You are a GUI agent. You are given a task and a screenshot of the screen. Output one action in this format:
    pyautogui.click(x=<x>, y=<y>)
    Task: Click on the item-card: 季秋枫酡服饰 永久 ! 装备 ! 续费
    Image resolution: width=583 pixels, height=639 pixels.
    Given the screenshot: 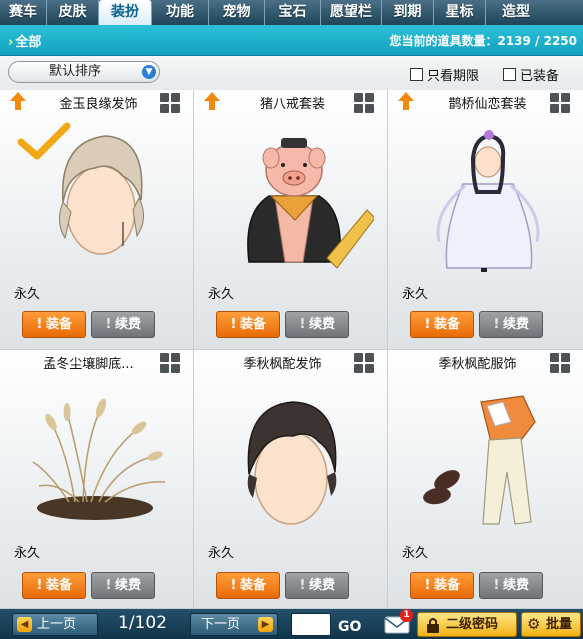 What is the action you would take?
    pyautogui.click(x=485, y=479)
    